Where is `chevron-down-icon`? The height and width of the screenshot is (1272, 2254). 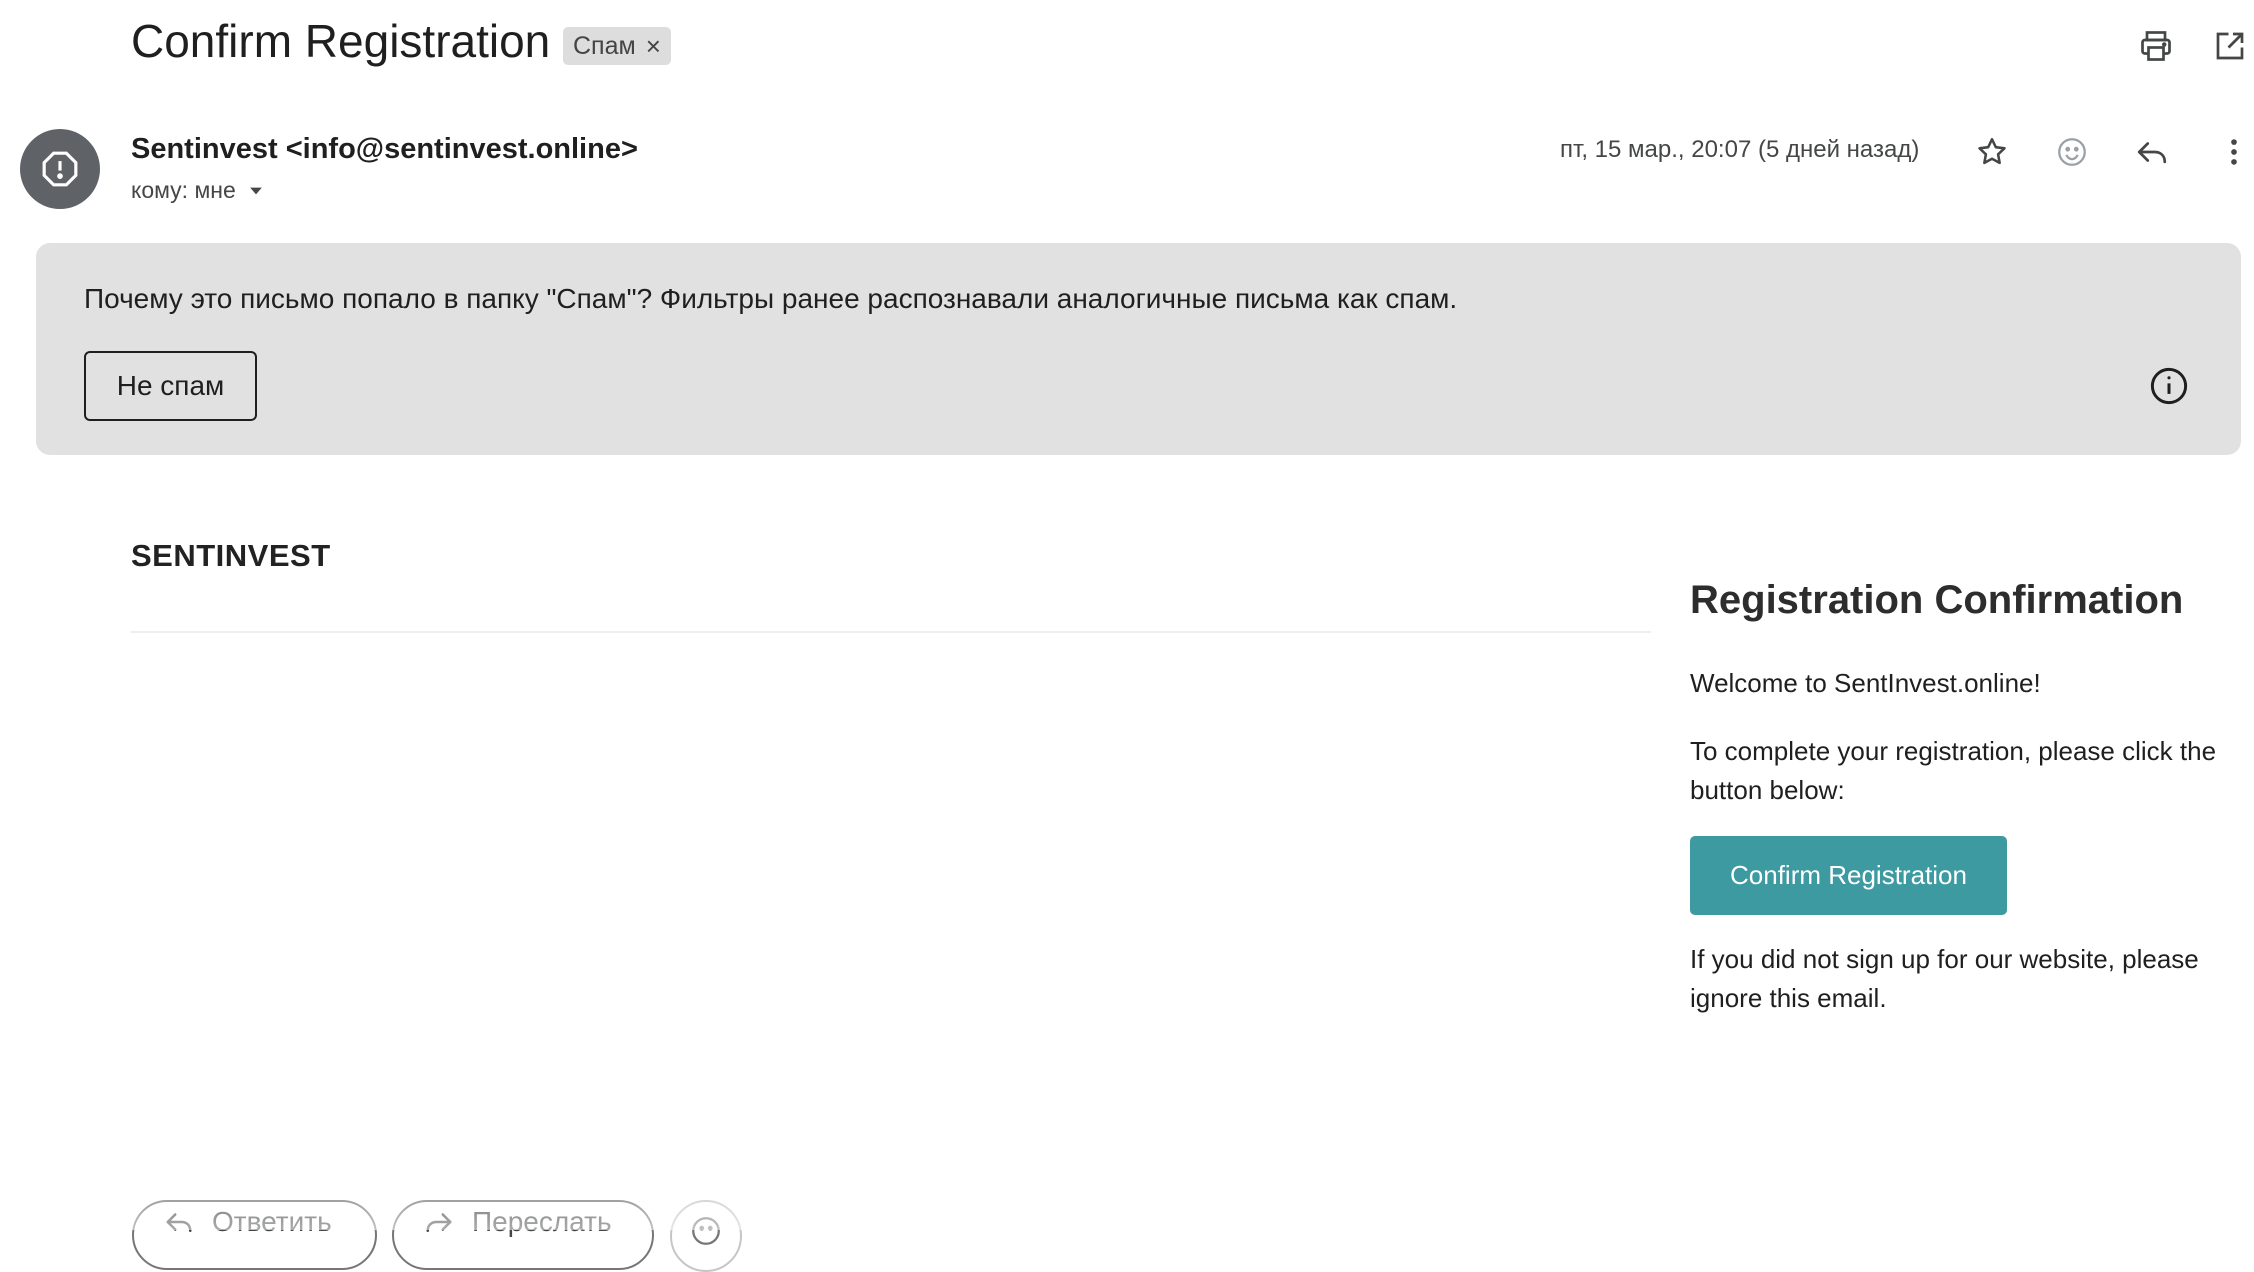 chevron-down-icon is located at coordinates (255, 190).